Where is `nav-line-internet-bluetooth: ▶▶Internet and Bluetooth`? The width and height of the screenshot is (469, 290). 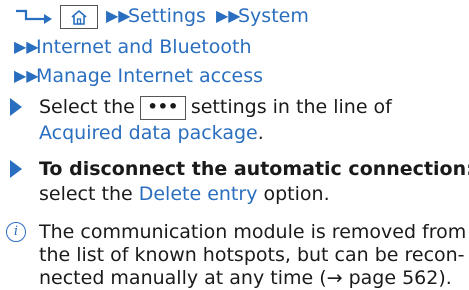
nav-line-internet-bluetooth: ▶▶Internet and Bluetooth is located at coordinates (133, 47).